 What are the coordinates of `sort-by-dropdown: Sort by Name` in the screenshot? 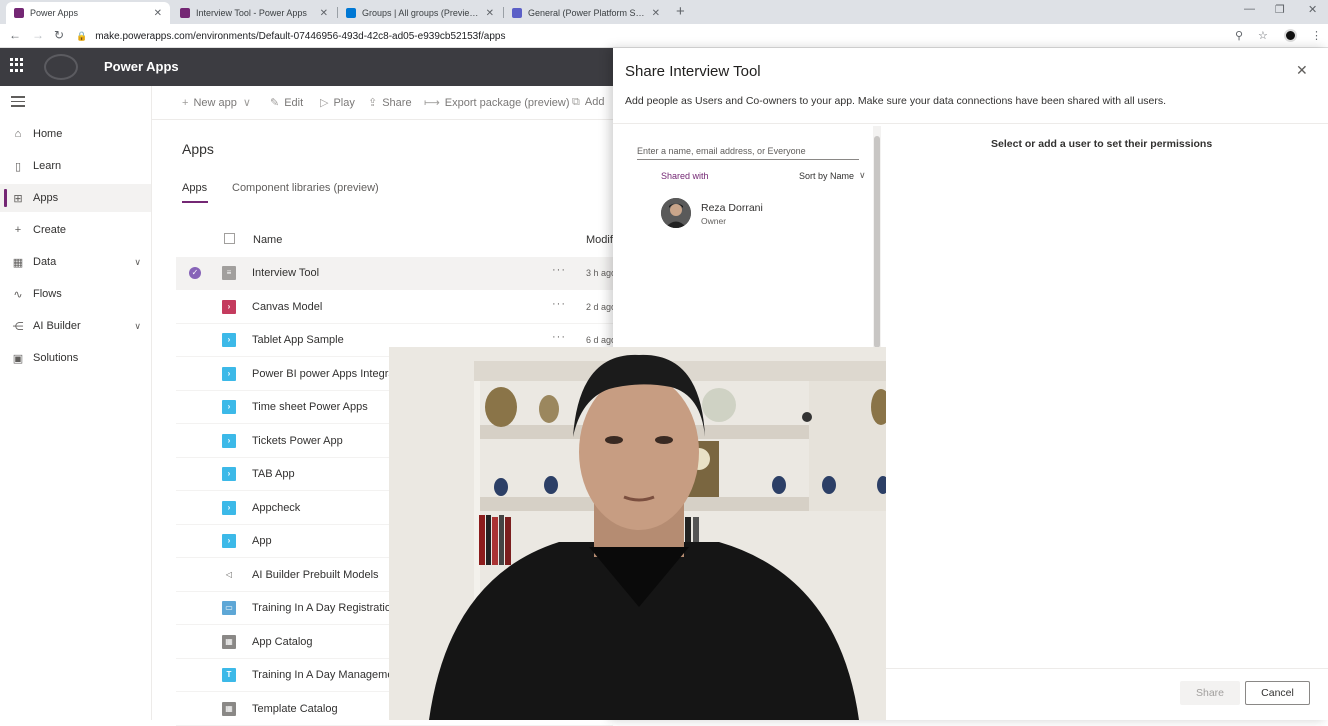 It's located at (826, 176).